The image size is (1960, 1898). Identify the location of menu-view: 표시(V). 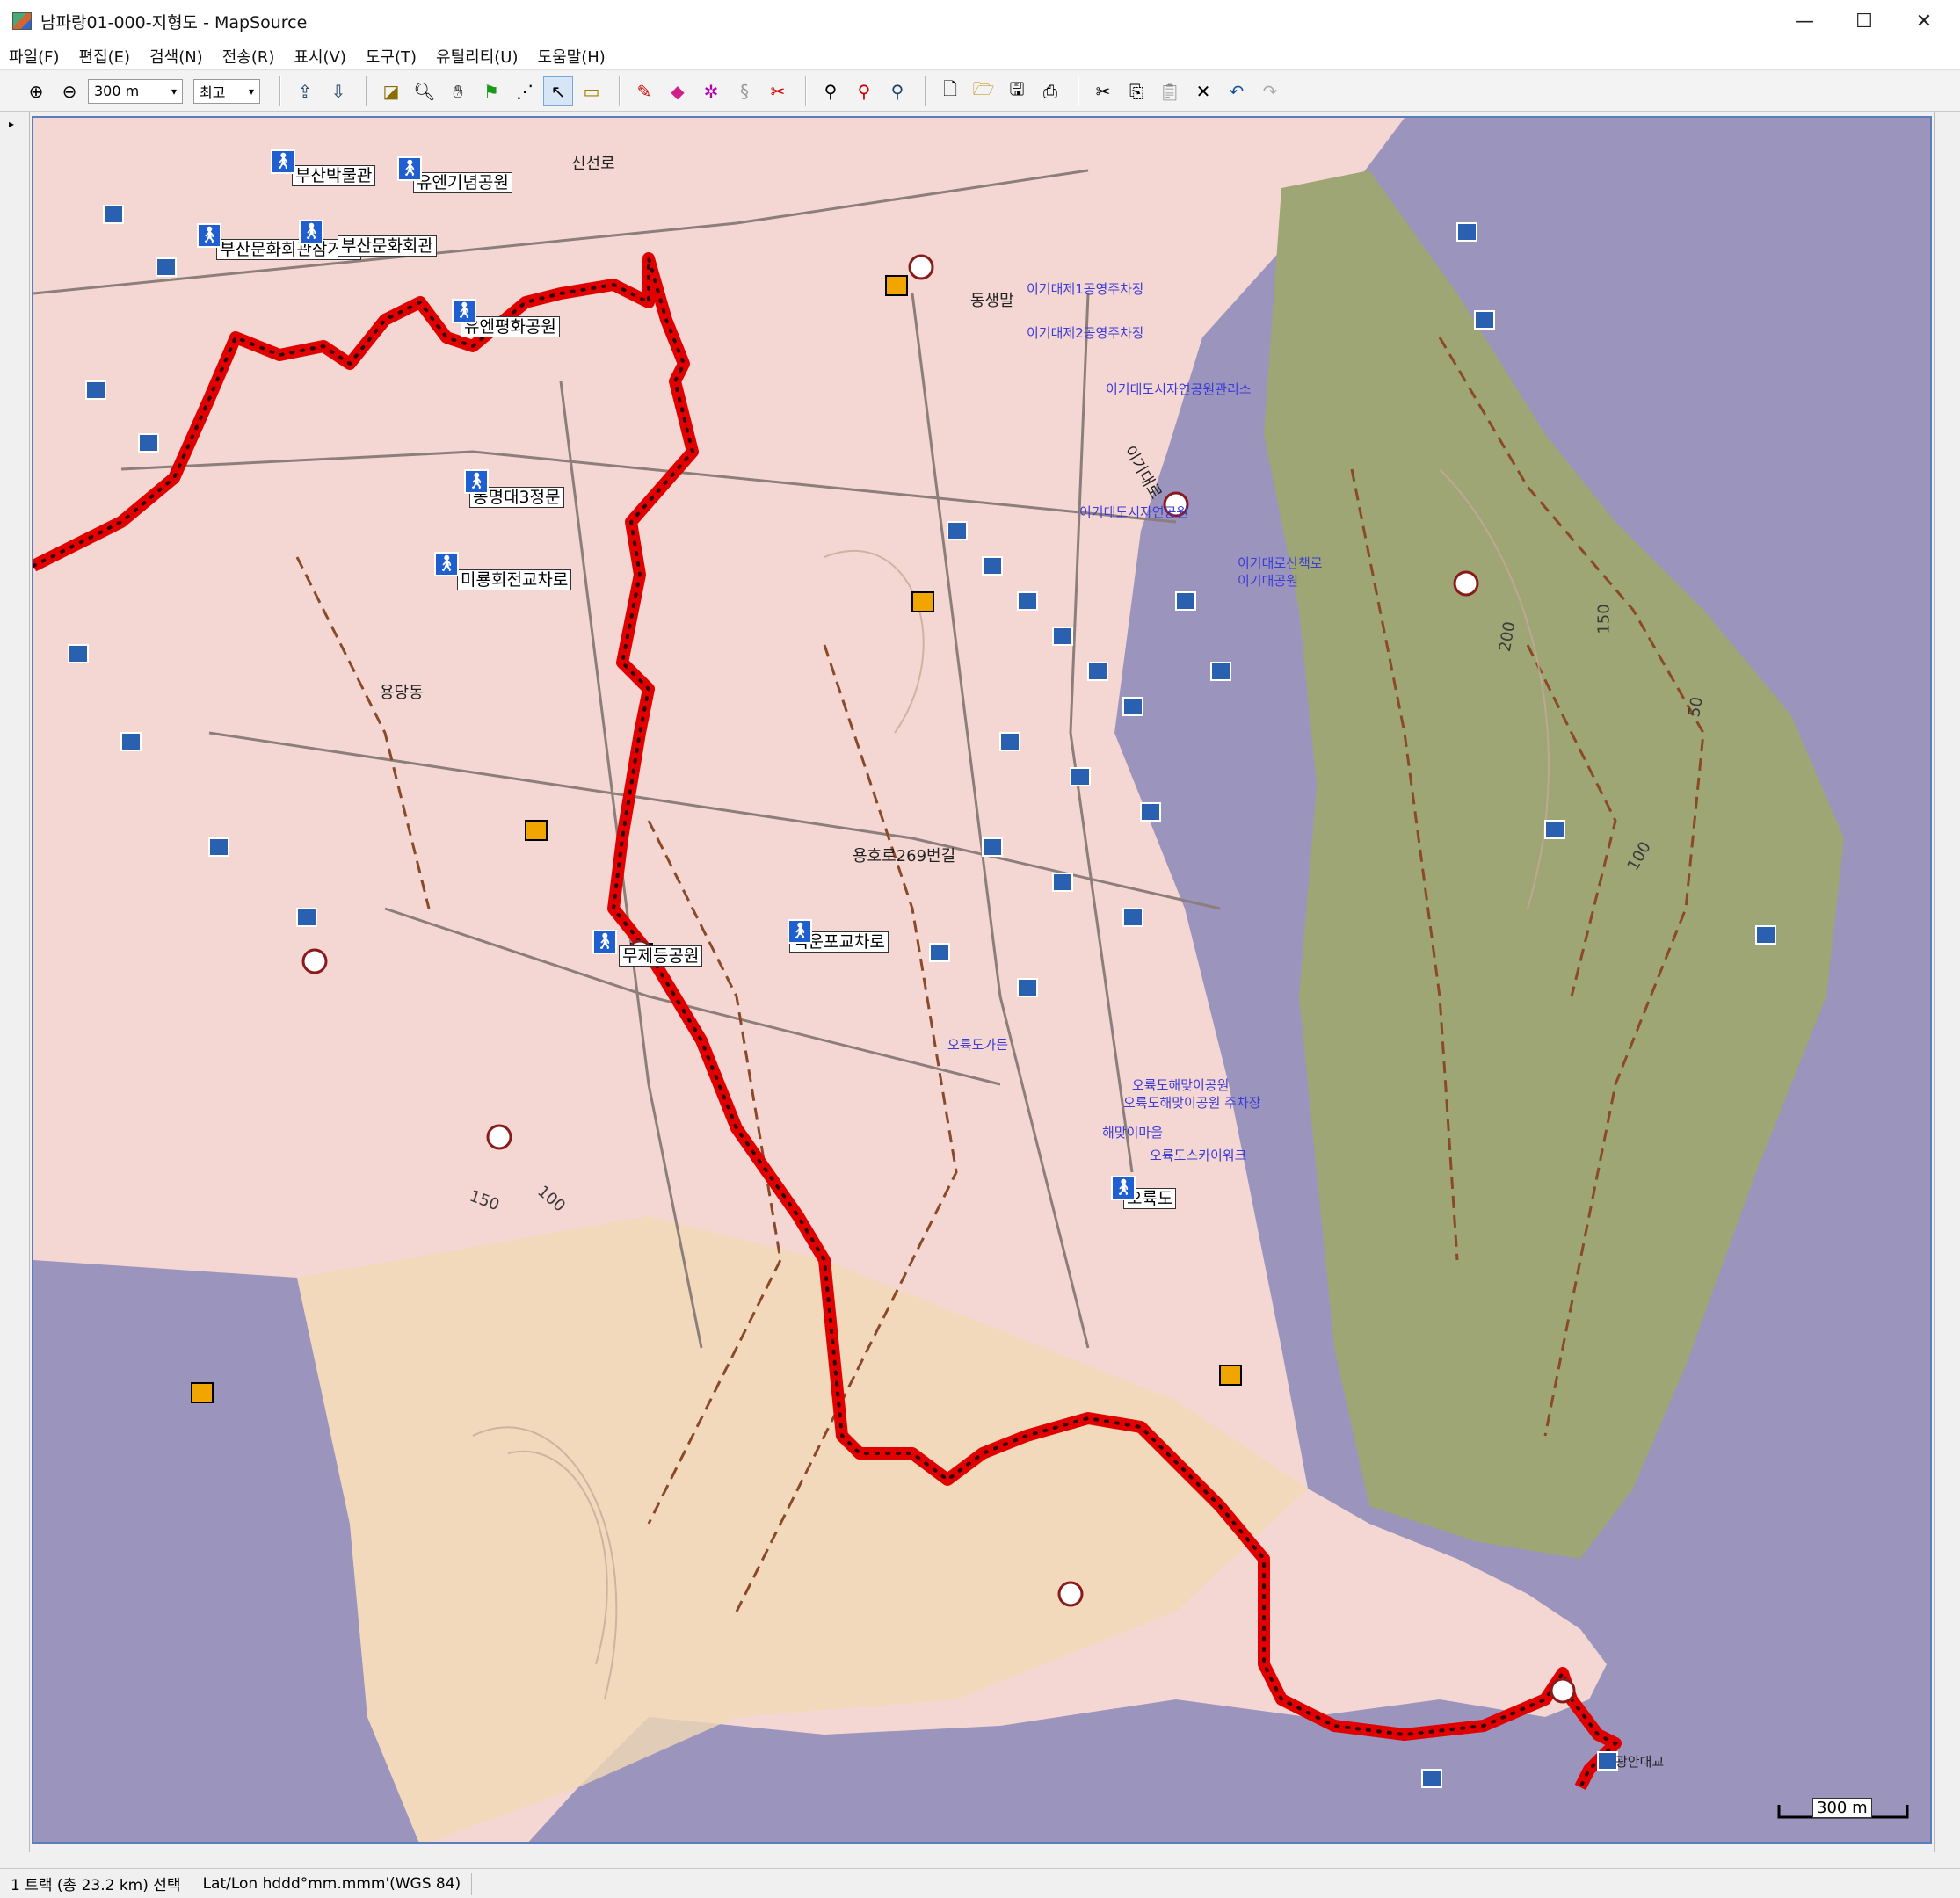
(319, 57).